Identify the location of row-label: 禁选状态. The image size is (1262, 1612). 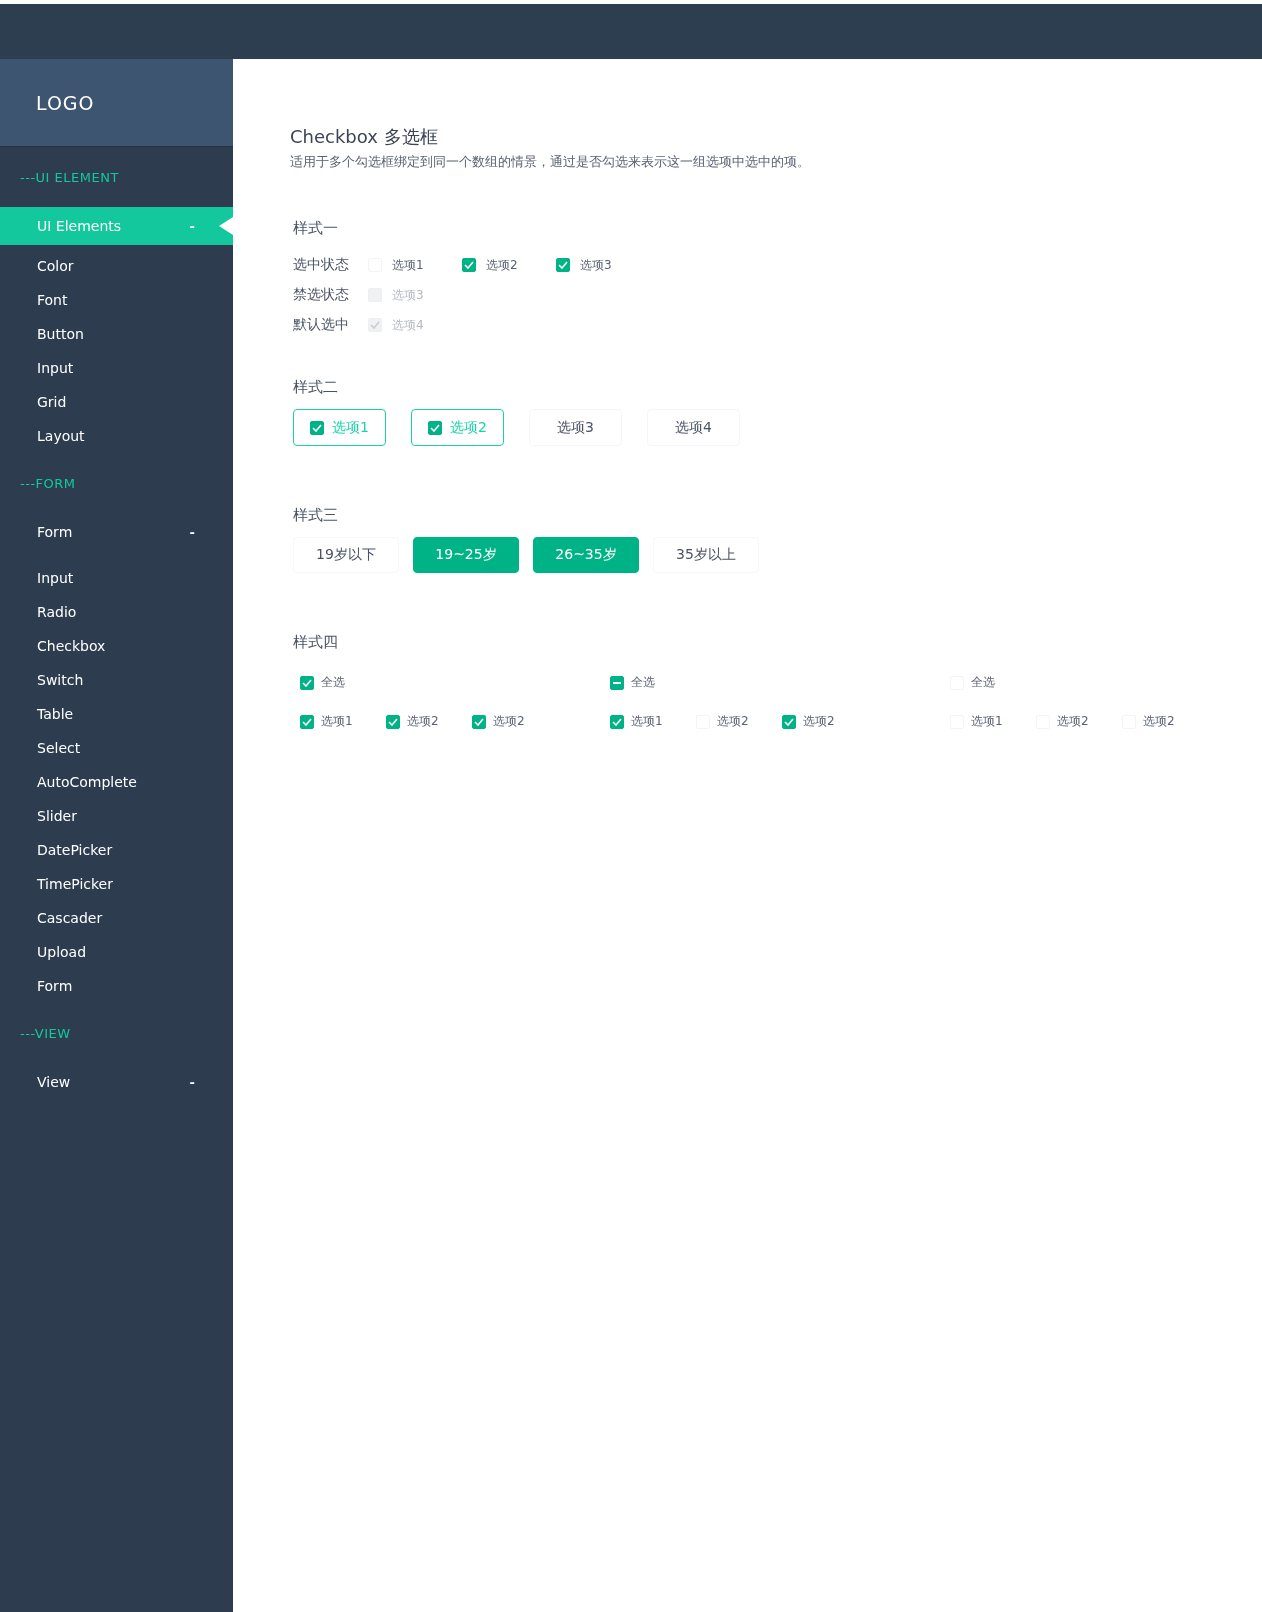
(321, 295).